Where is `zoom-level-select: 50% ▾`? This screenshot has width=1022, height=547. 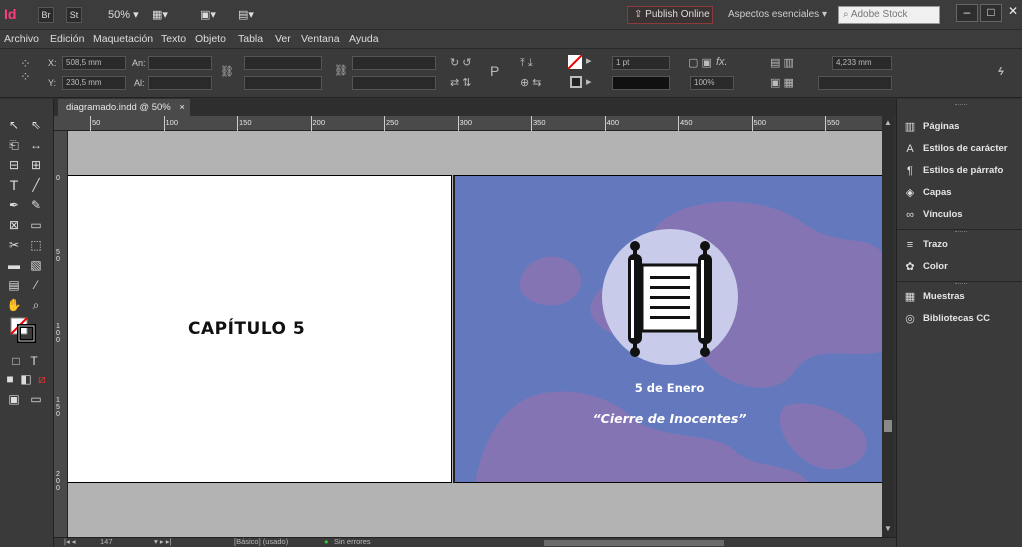 zoom-level-select: 50% ▾ is located at coordinates (123, 14).